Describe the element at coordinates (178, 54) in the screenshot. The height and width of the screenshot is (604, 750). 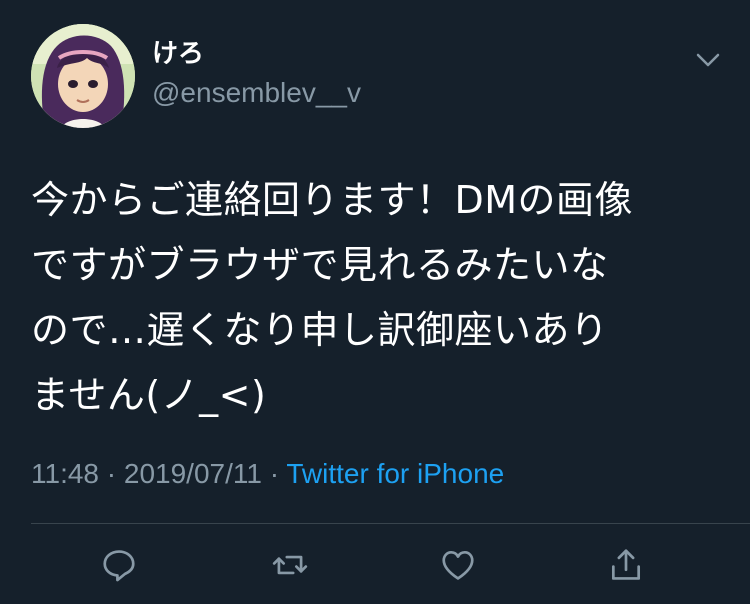
I see `display-name: けろ` at that location.